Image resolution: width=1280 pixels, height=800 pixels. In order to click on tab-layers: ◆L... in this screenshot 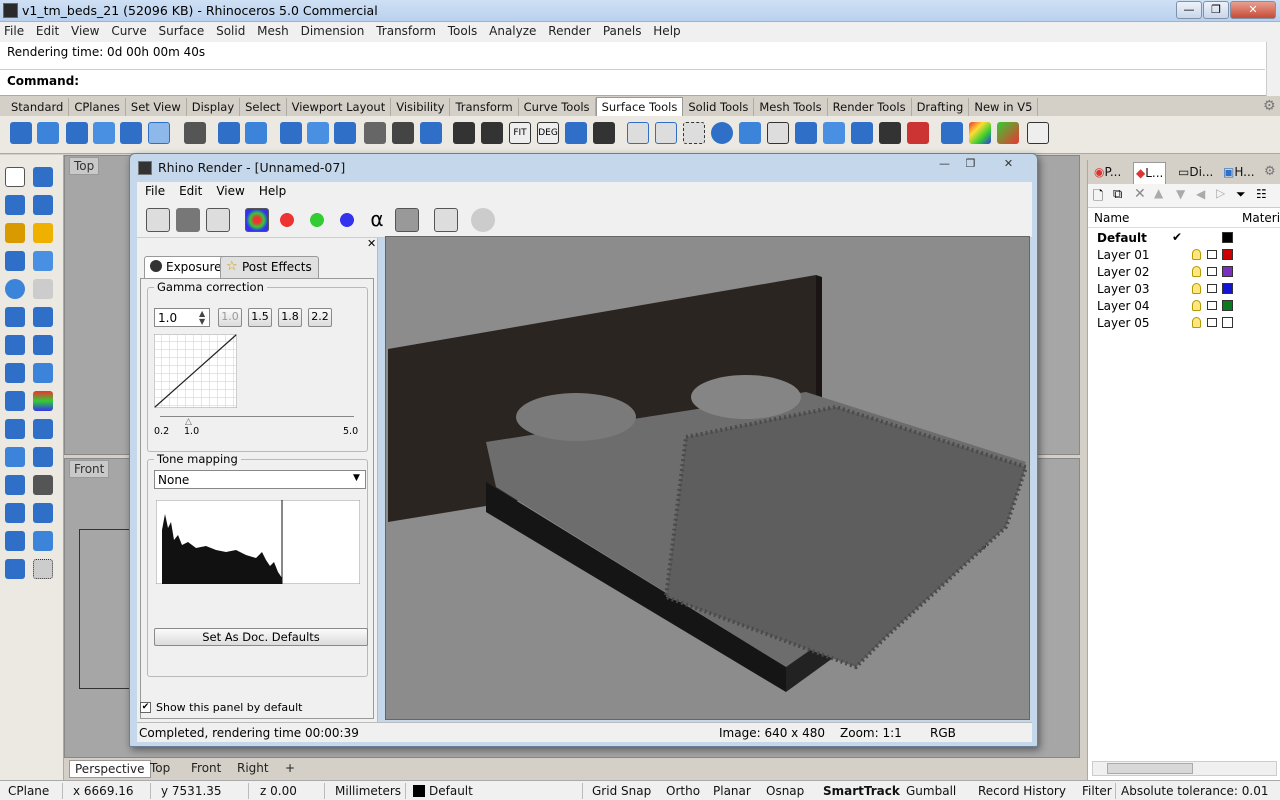, I will do `click(1150, 173)`.